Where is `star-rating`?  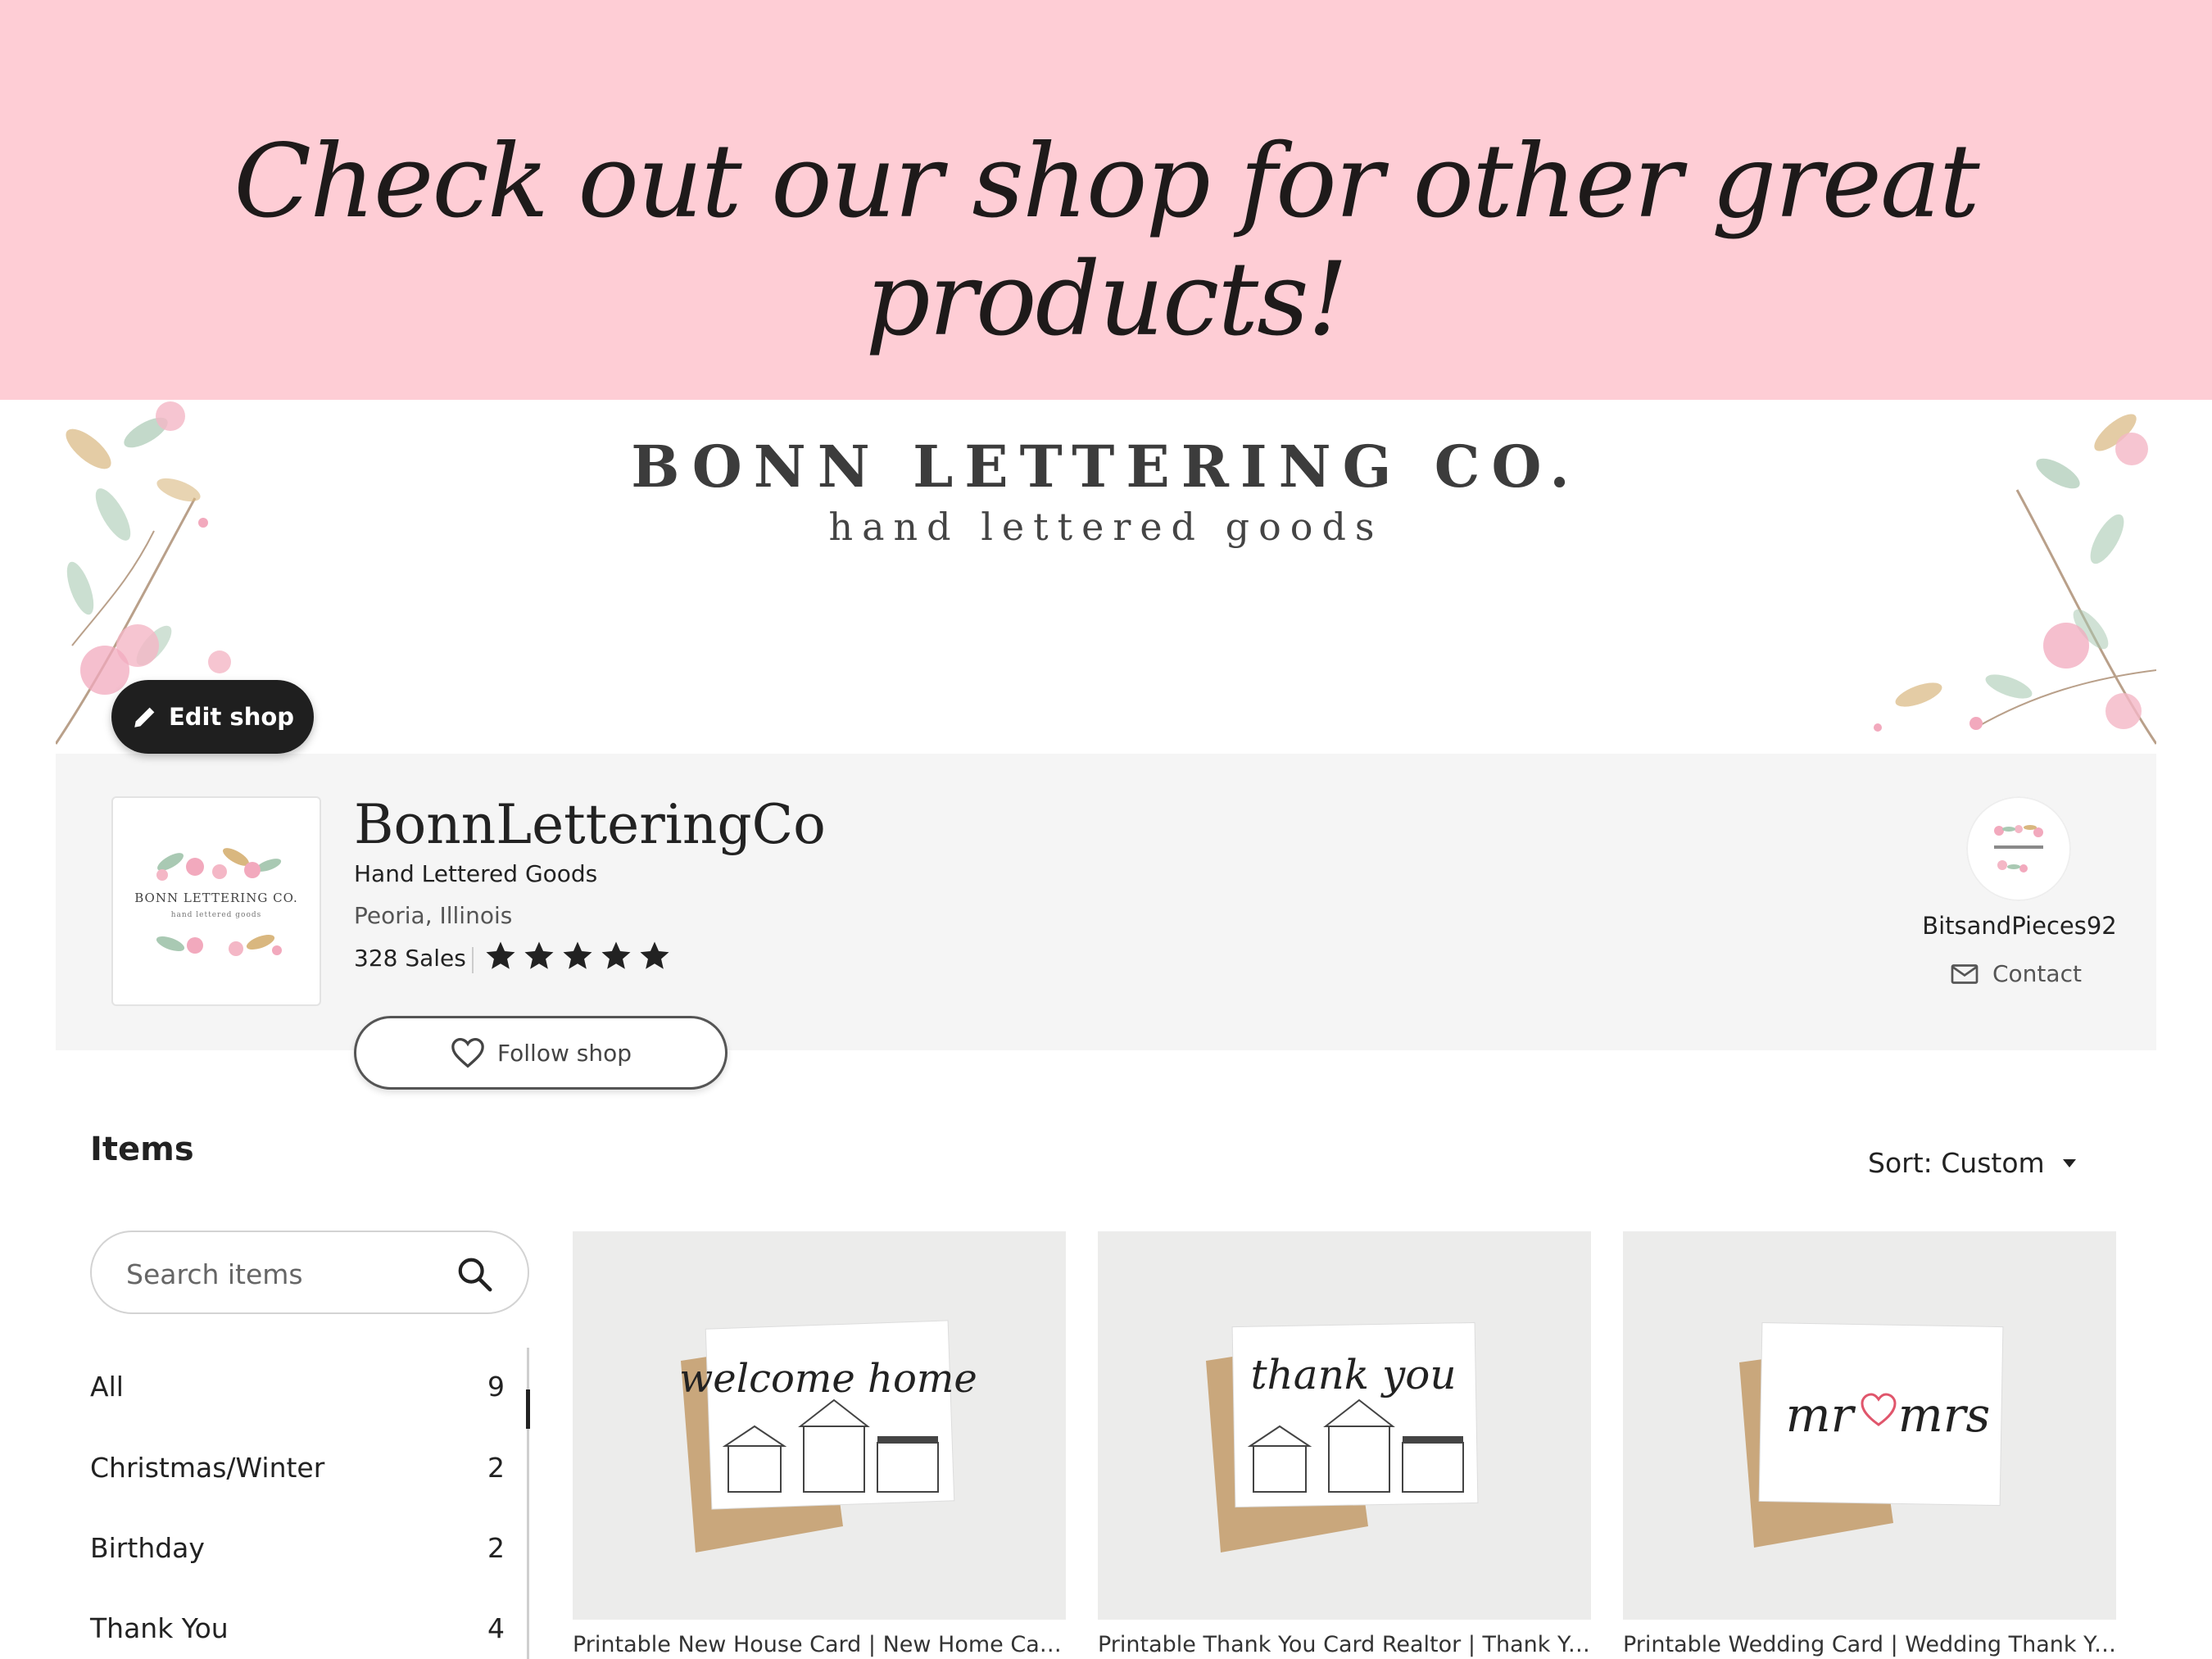
star-rating is located at coordinates (577, 956).